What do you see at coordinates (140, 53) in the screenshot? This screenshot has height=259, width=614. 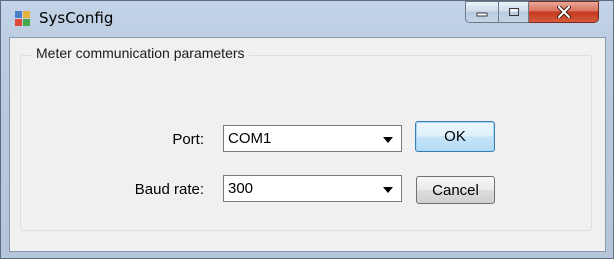 I see `group-title: Meter communication parameters` at bounding box center [140, 53].